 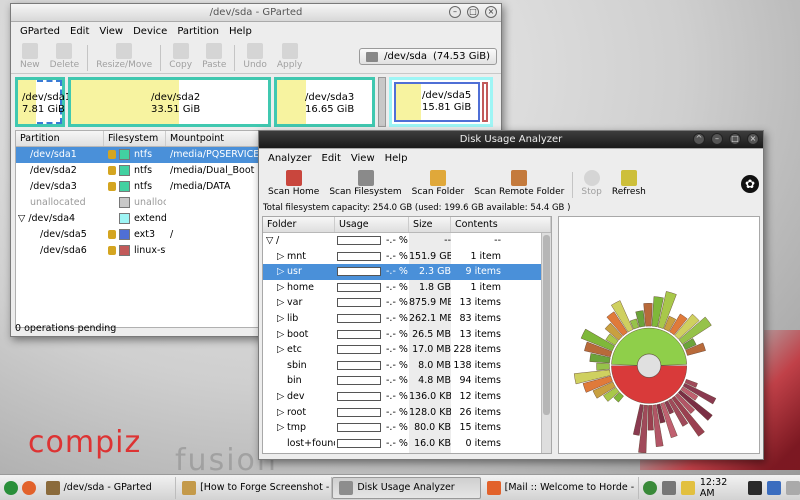 I want to click on clock: 12:32 AM, so click(x=721, y=488).